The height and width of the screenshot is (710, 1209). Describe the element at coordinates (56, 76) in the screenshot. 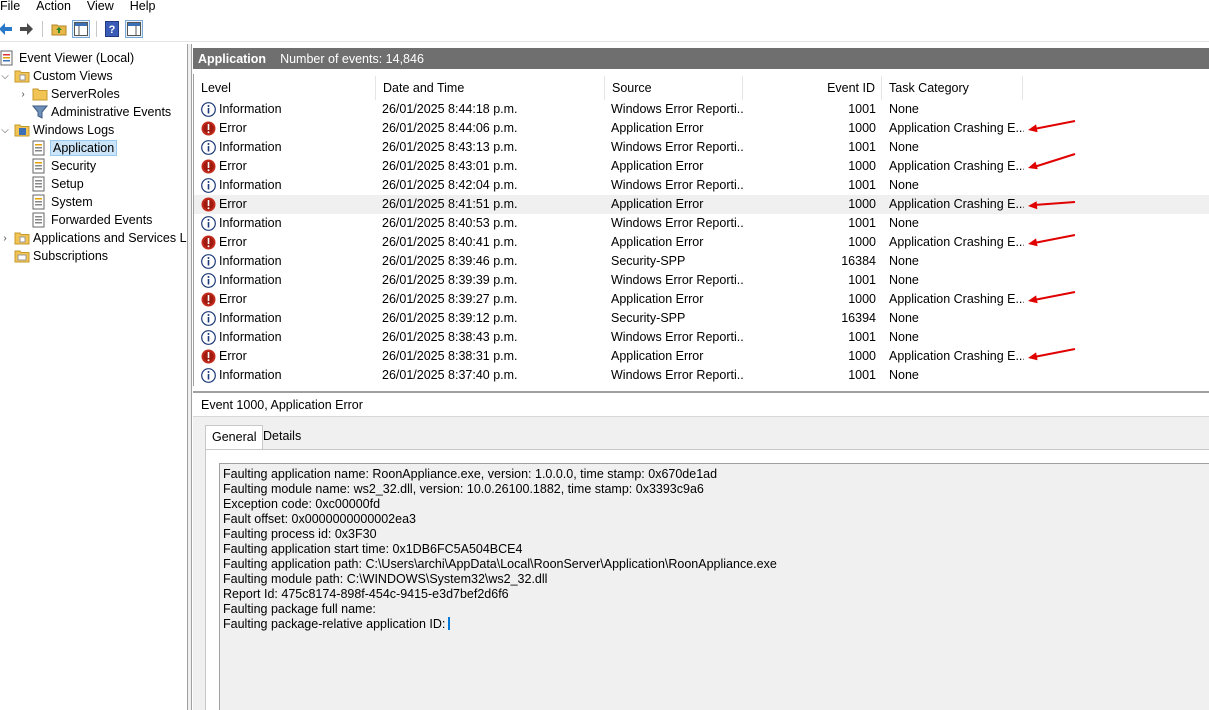

I see `tree-item-custom-views: ⌵ Custom Views` at that location.